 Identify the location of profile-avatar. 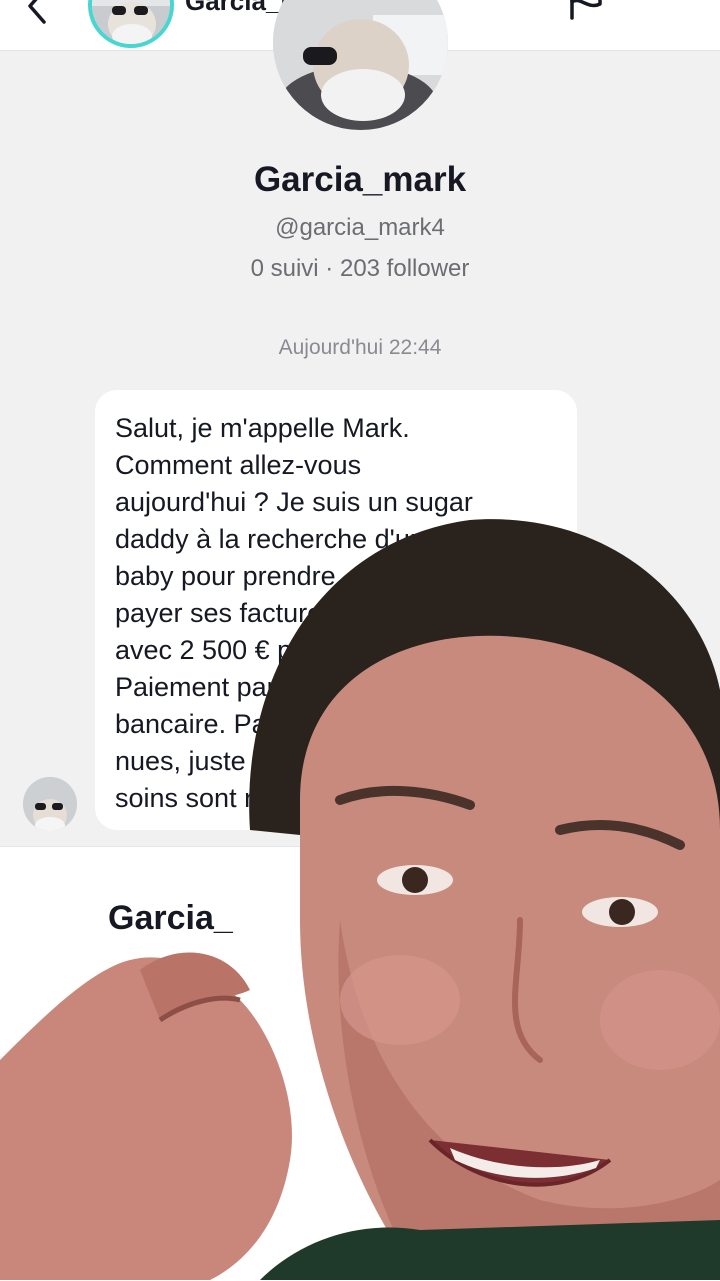
(360, 65).